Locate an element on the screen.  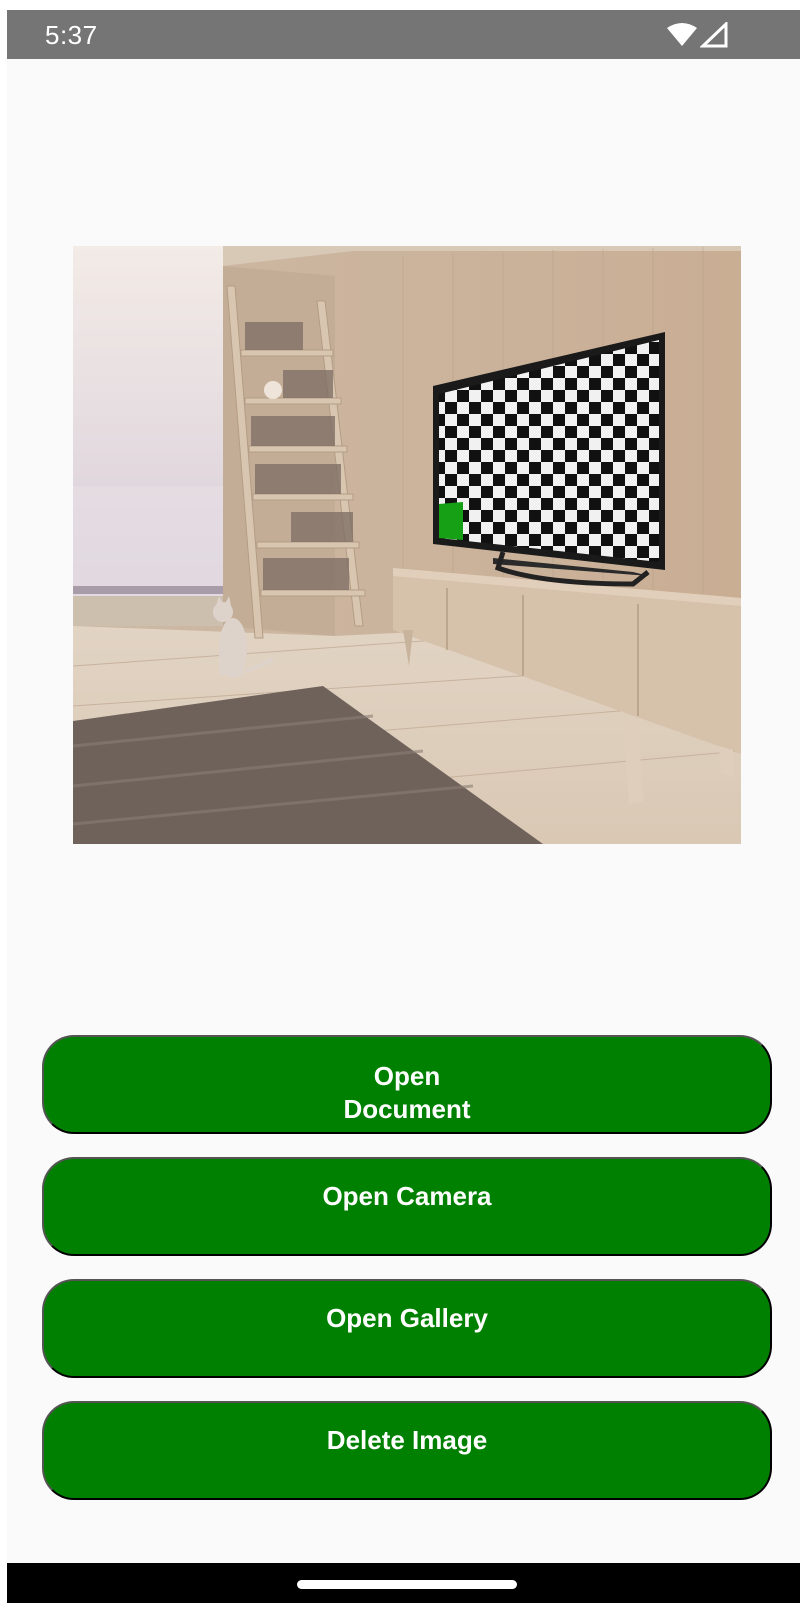
status-icons is located at coordinates (697, 35).